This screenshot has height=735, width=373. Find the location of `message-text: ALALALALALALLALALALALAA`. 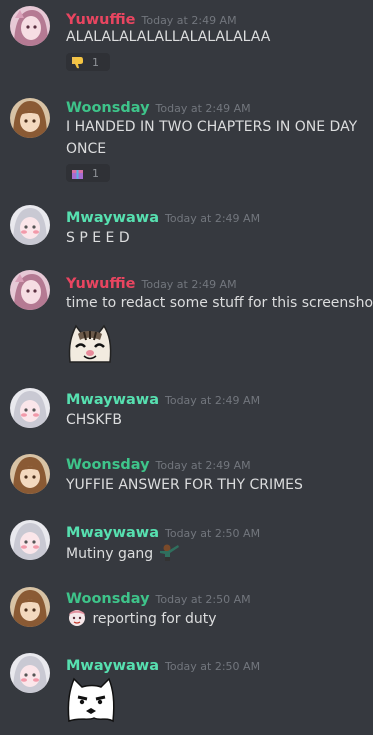

message-text: ALALALALALALLALALALALAA is located at coordinates (168, 37).